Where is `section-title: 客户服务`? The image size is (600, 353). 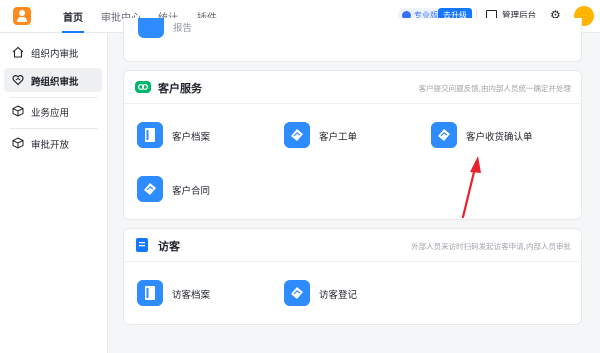
section-title: 客户服务 is located at coordinates (180, 88).